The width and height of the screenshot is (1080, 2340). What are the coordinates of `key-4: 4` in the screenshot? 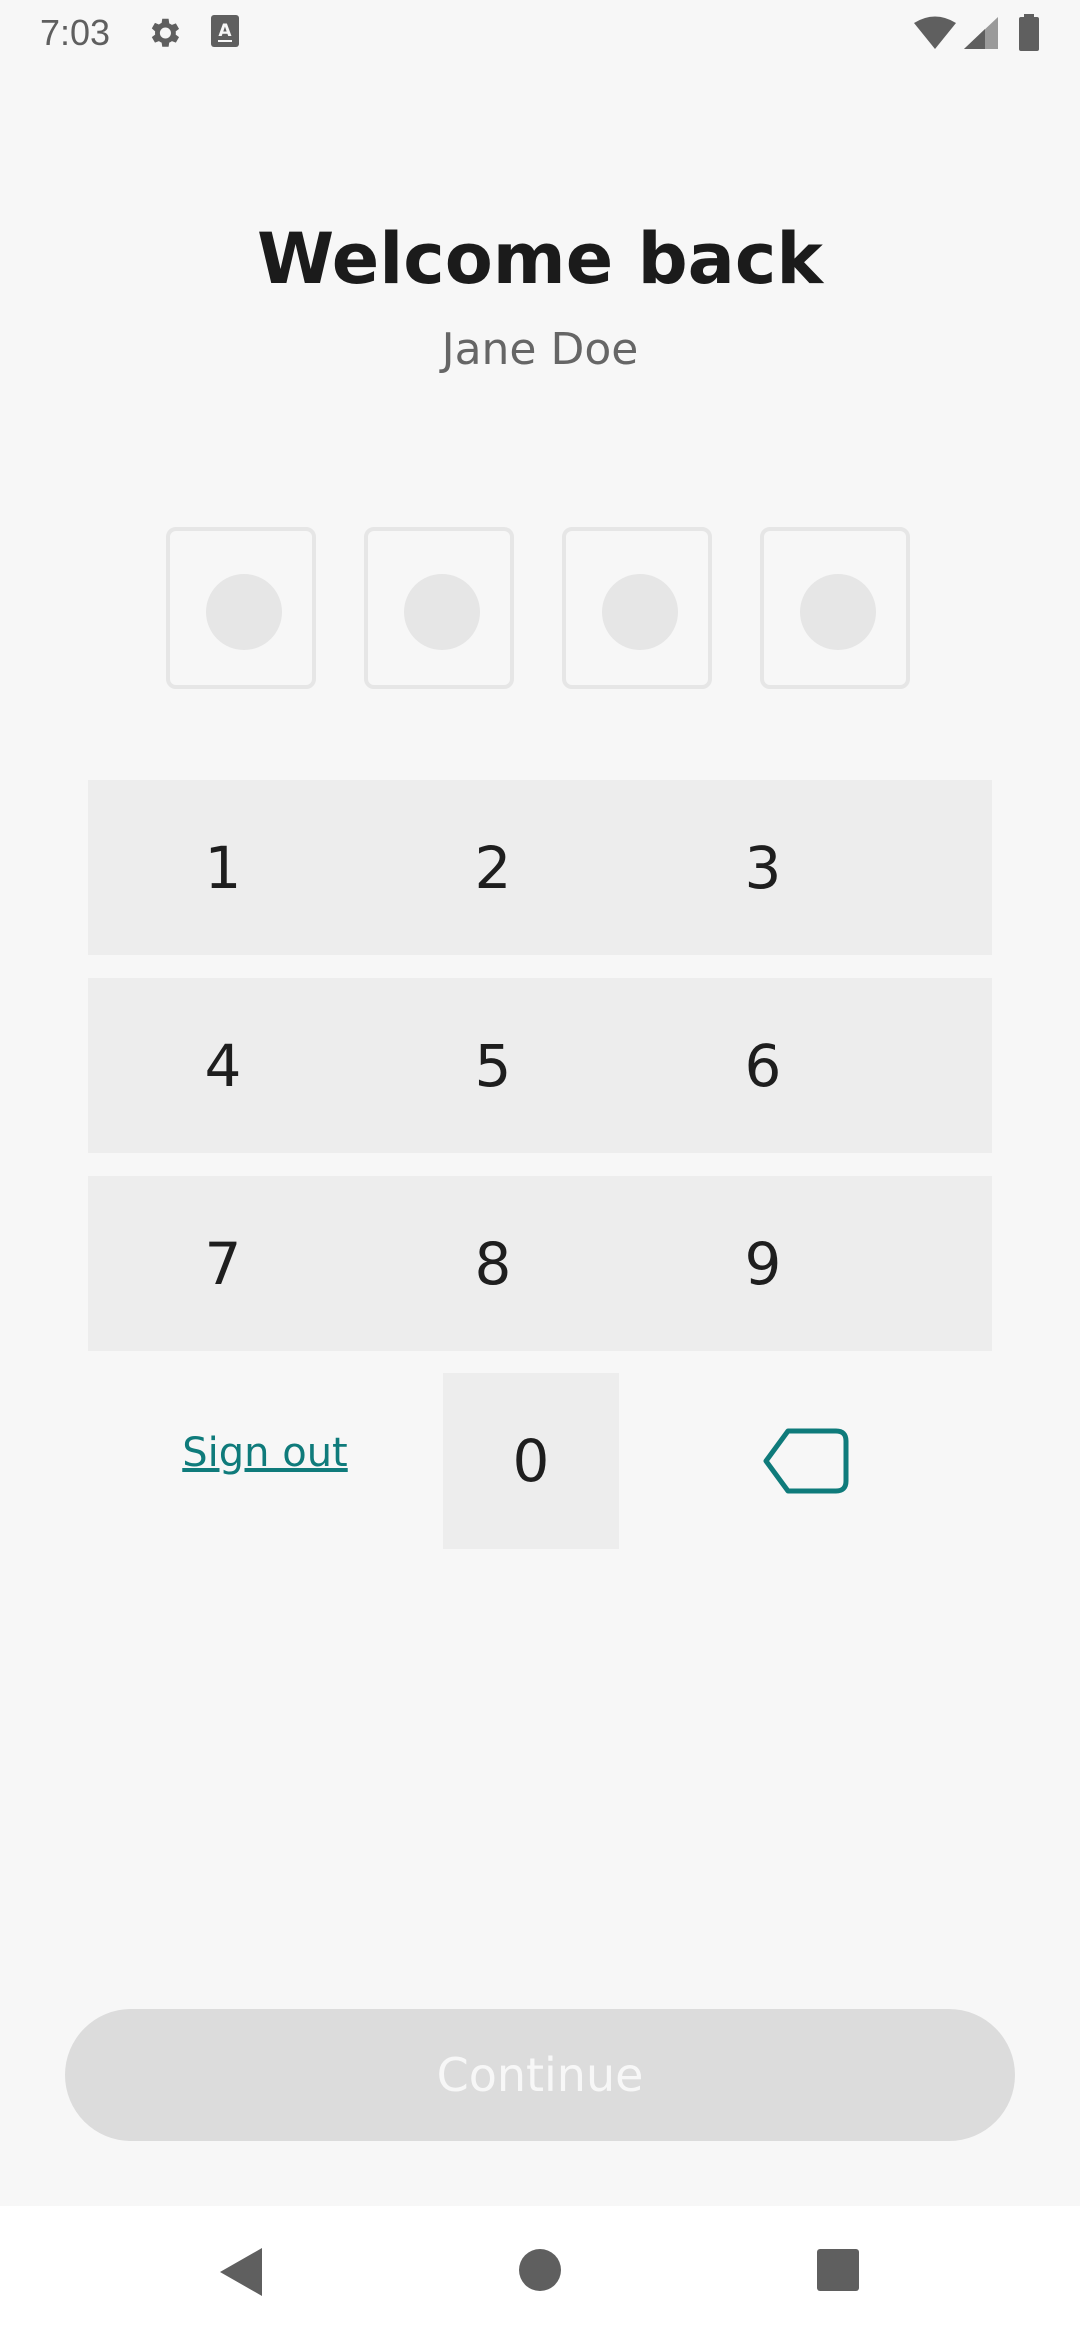 It's located at (223, 1065).